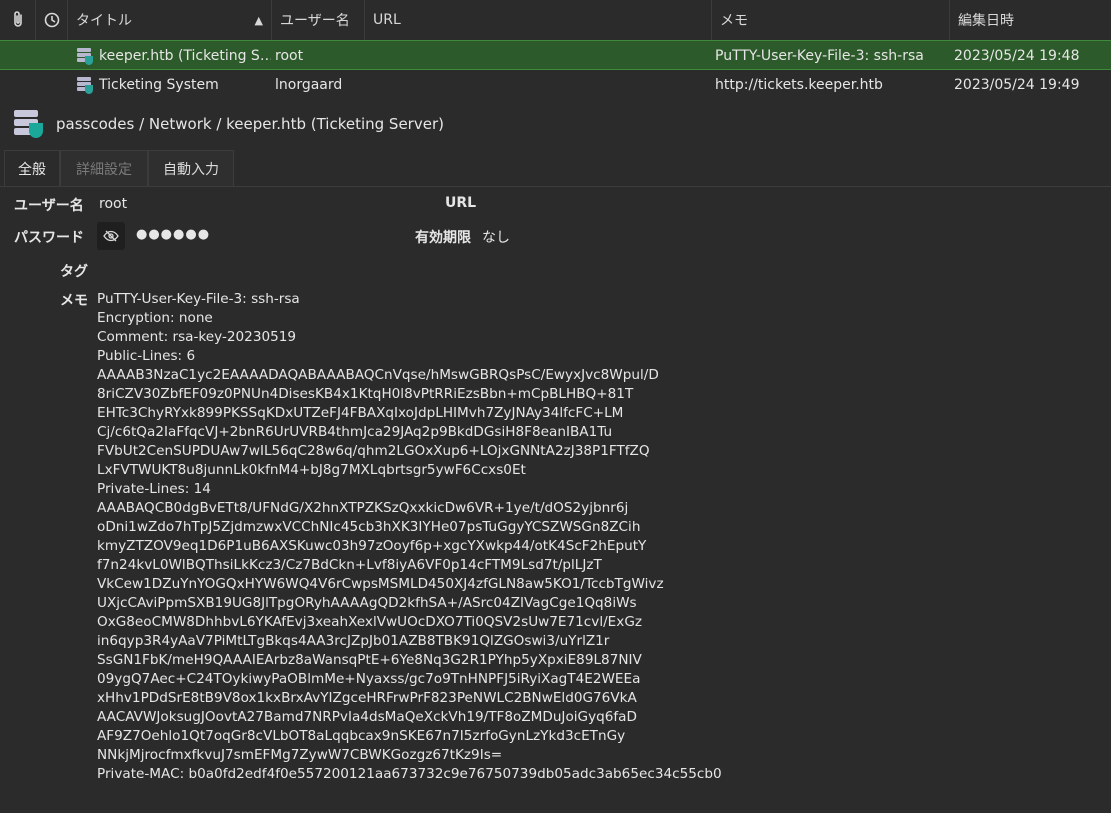 The width and height of the screenshot is (1111, 813). I want to click on column-username: ユーザー名, so click(318, 20).